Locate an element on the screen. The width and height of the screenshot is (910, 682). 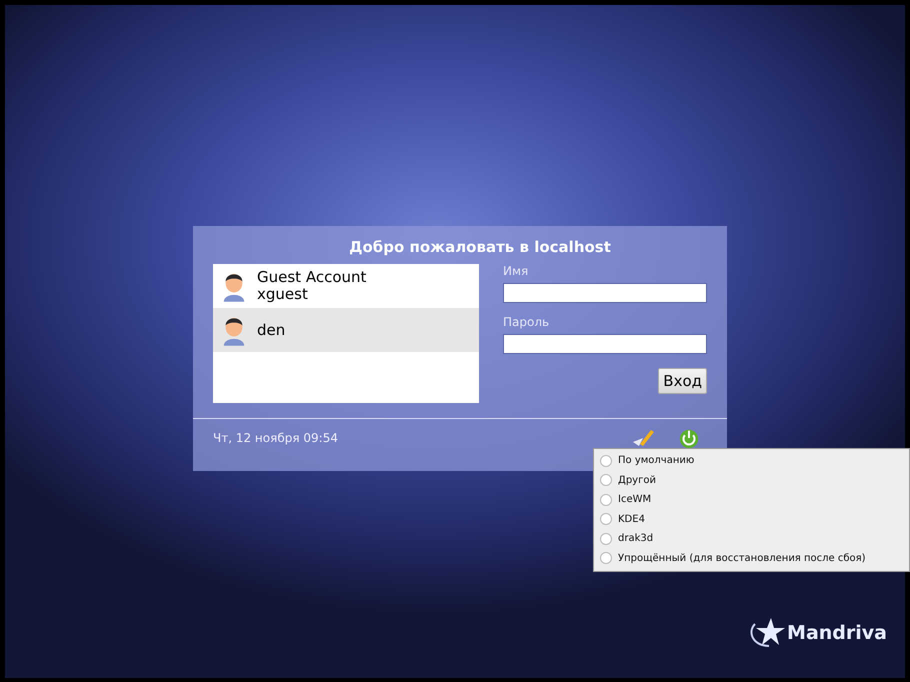
pencil-icon is located at coordinates (643, 438).